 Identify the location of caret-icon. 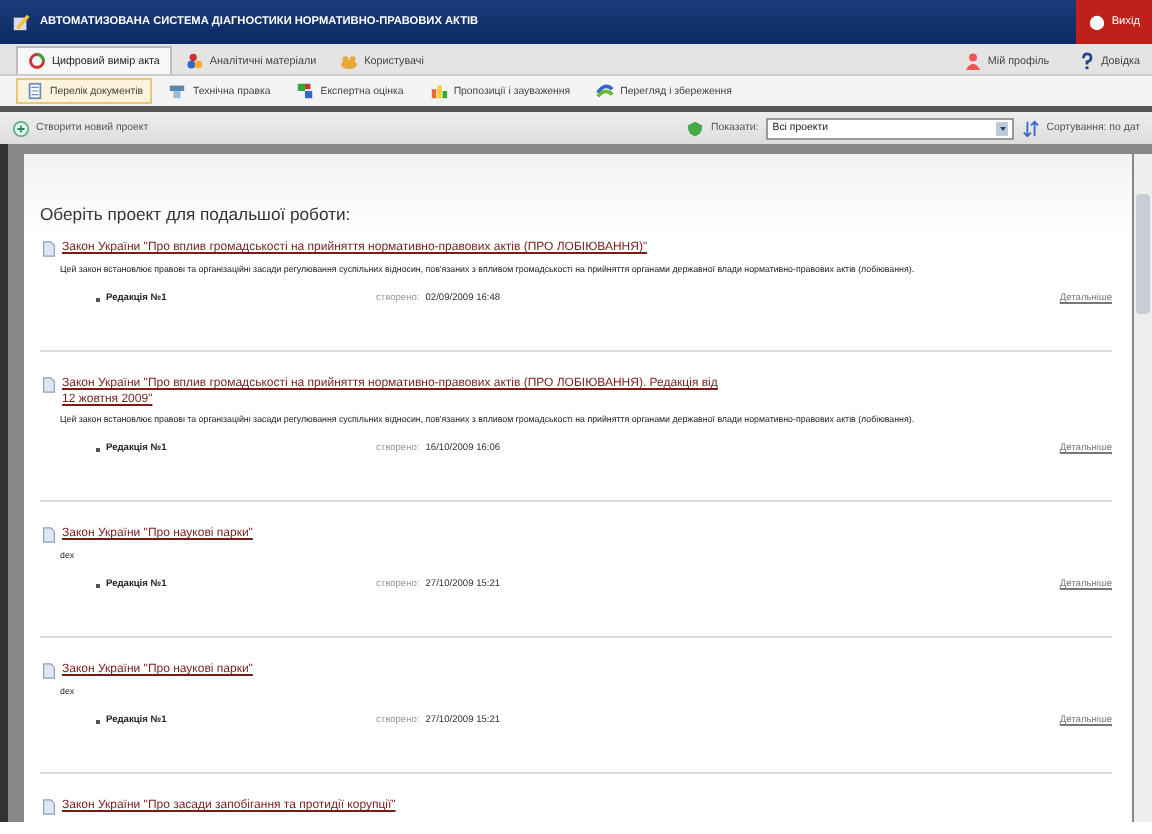
(1002, 128).